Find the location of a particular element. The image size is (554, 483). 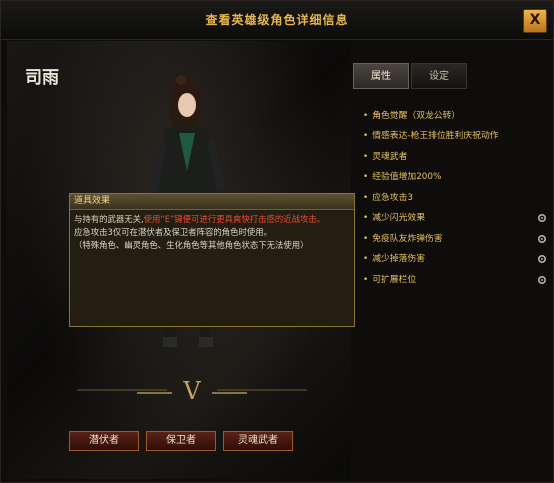

window-title: 查看英雄级角色详细信息 is located at coordinates (277, 20).